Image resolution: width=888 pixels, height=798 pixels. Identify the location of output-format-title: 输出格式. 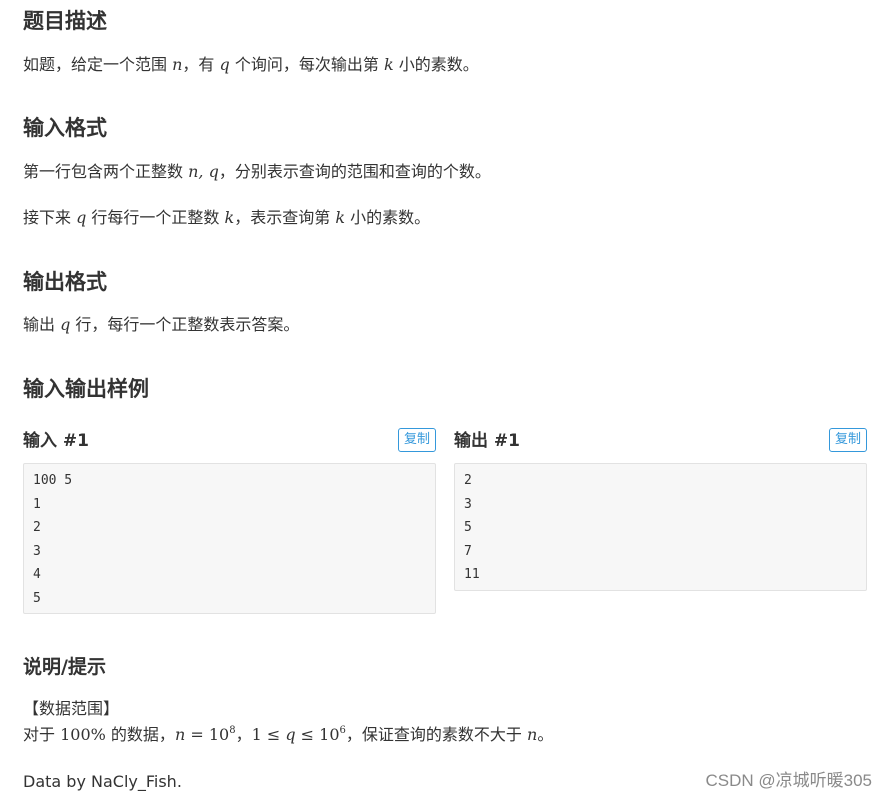
(65, 282).